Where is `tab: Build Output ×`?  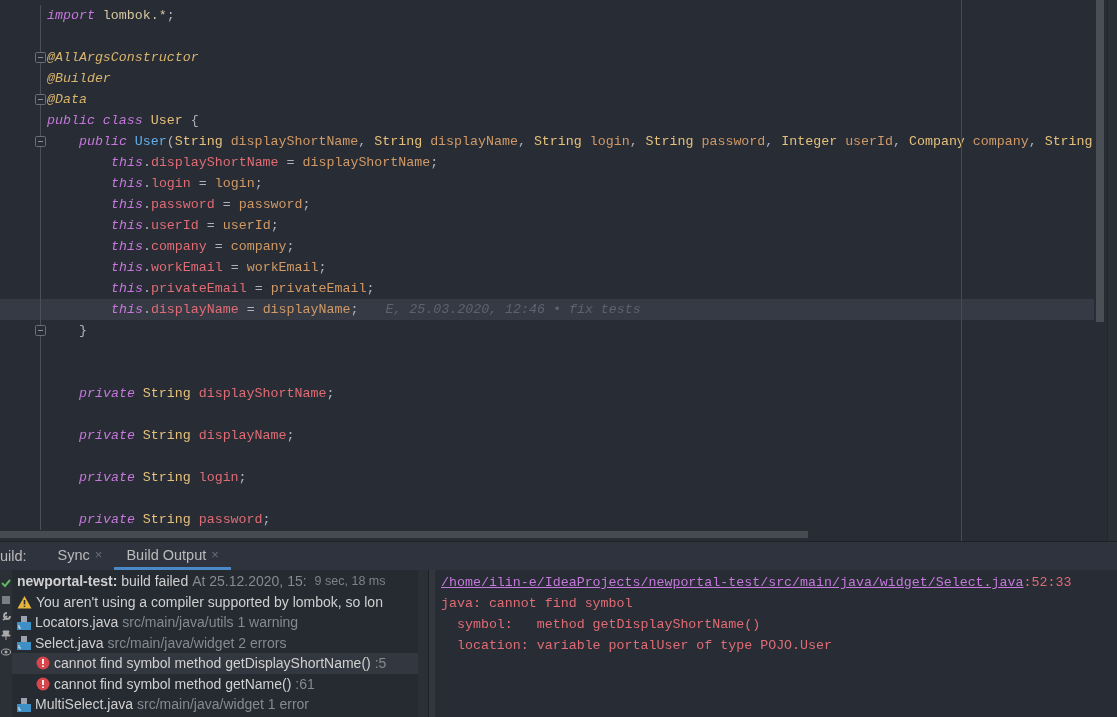 tab: Build Output × is located at coordinates (172, 556).